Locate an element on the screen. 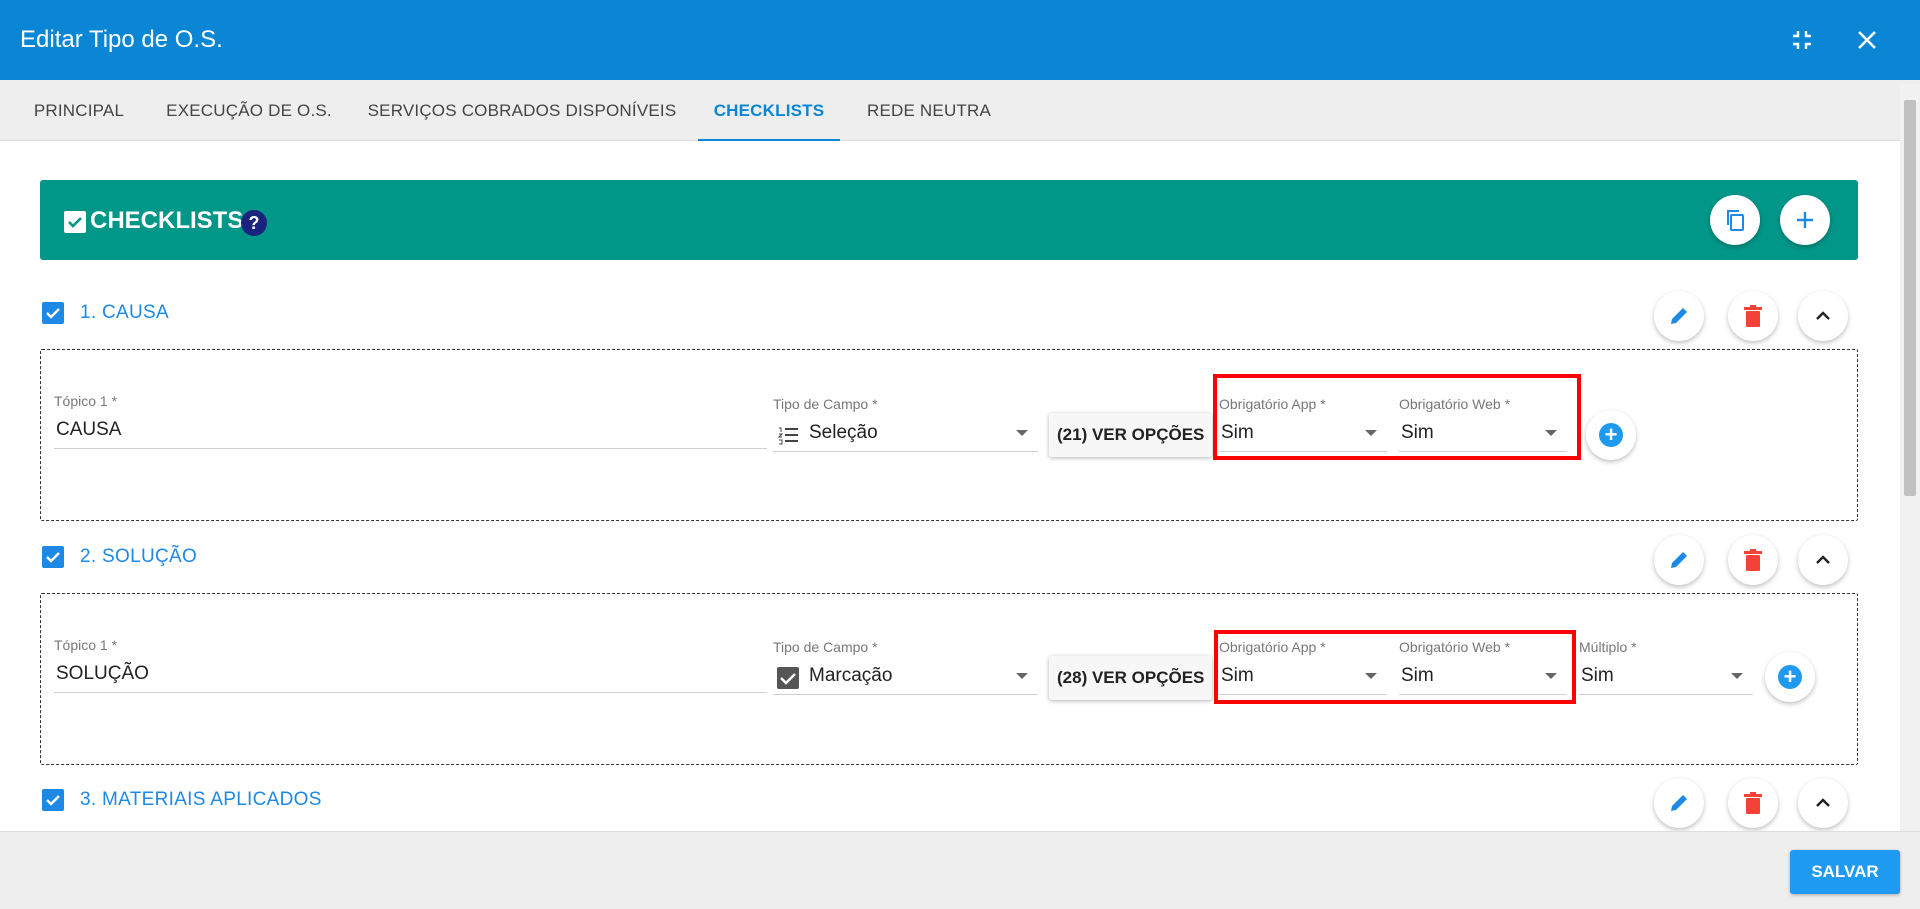  section-3-edit-button is located at coordinates (1679, 803).